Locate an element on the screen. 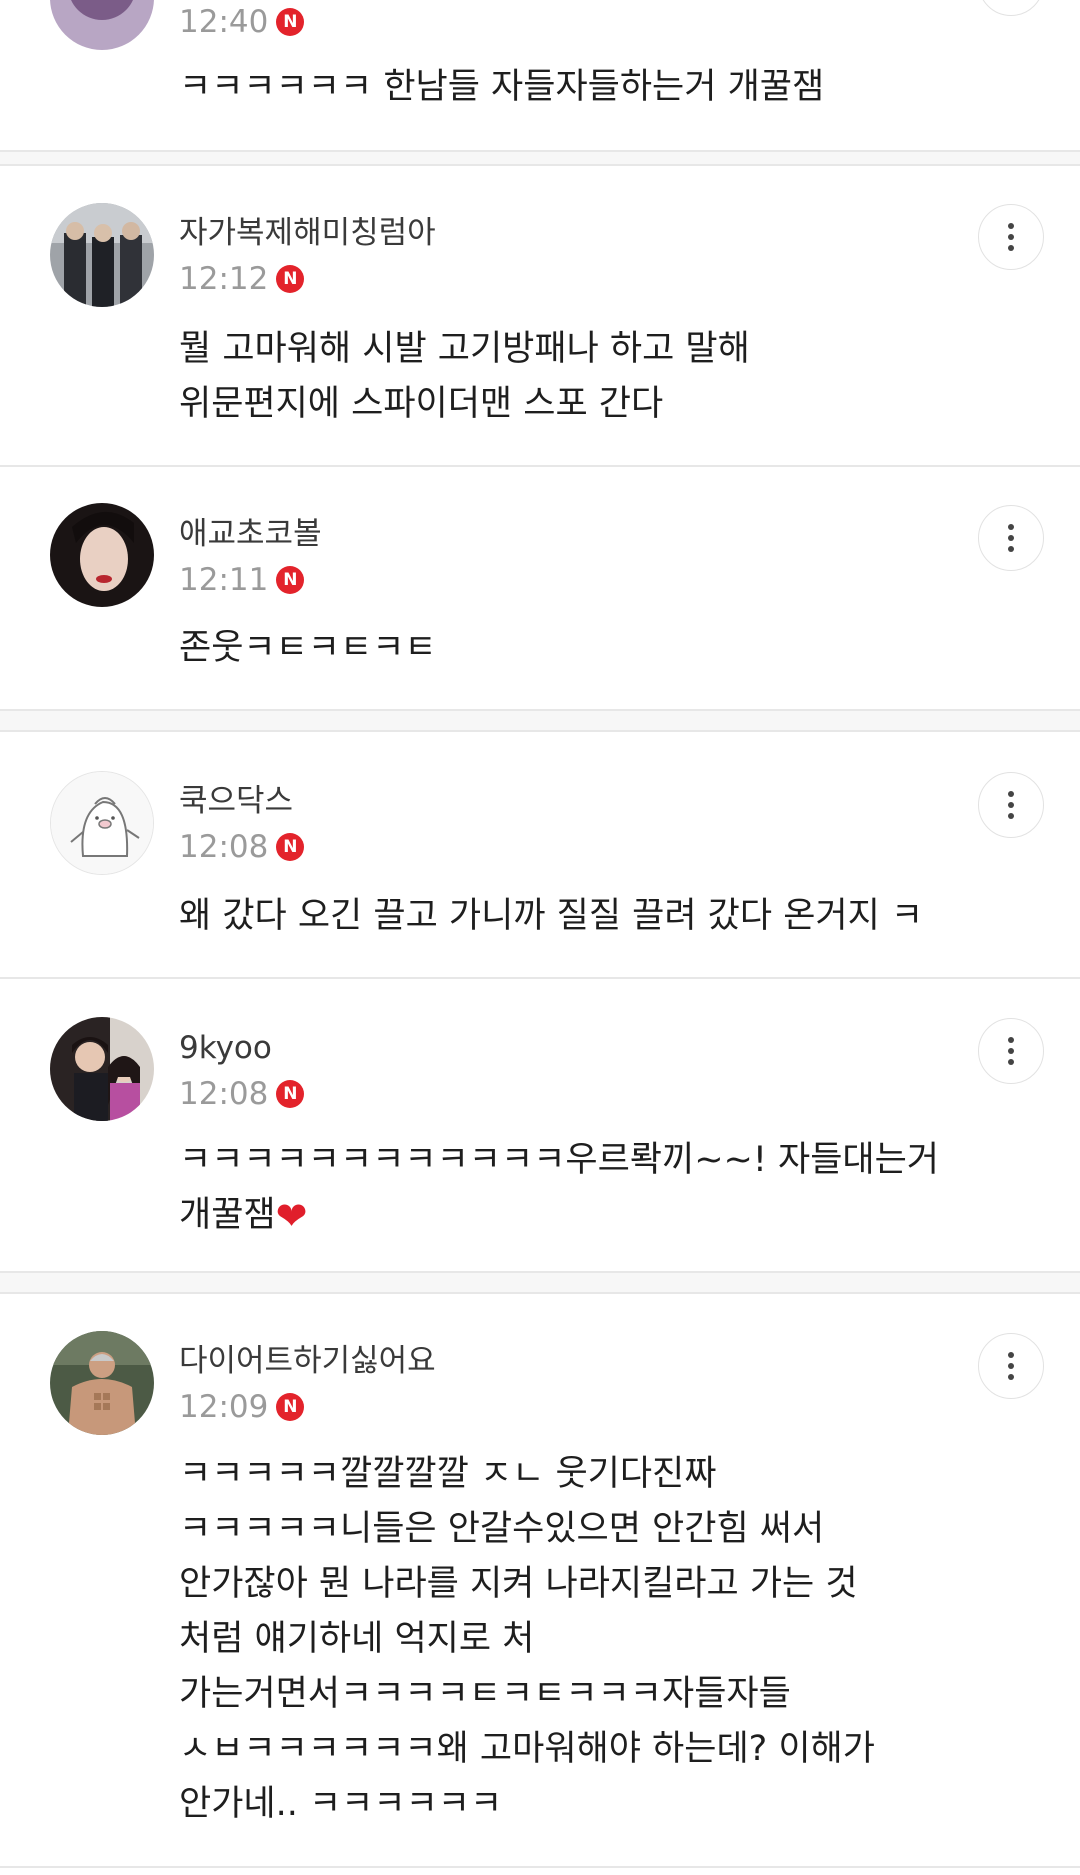 Image resolution: width=1080 pixels, height=1875 pixels. comment-item: 12:40 N ㅋㅋㅋㅋㅋㅋ 한남들 자들자들하는거 개꿀잼 is located at coordinates (540, 75).